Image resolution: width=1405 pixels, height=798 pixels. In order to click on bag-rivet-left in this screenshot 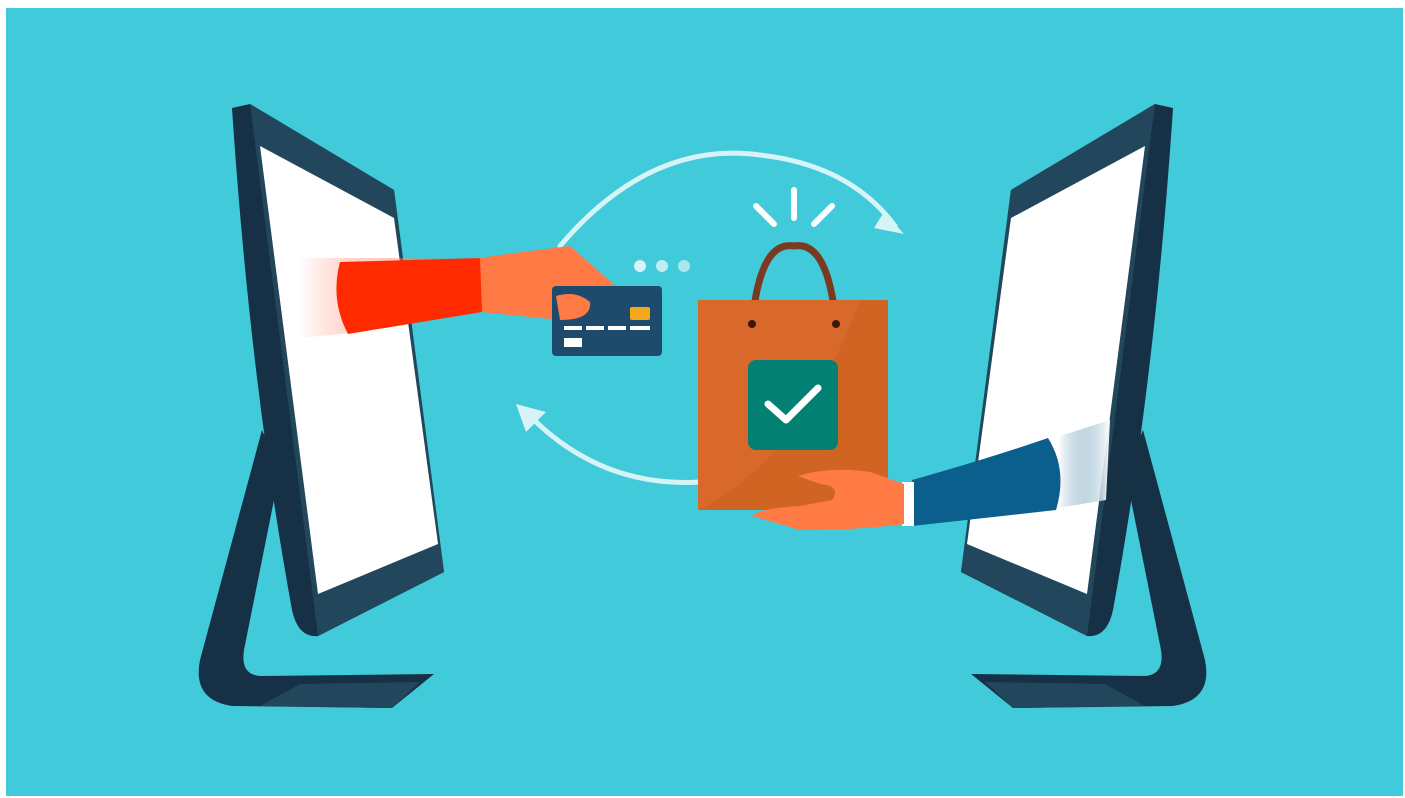, I will do `click(752, 324)`.